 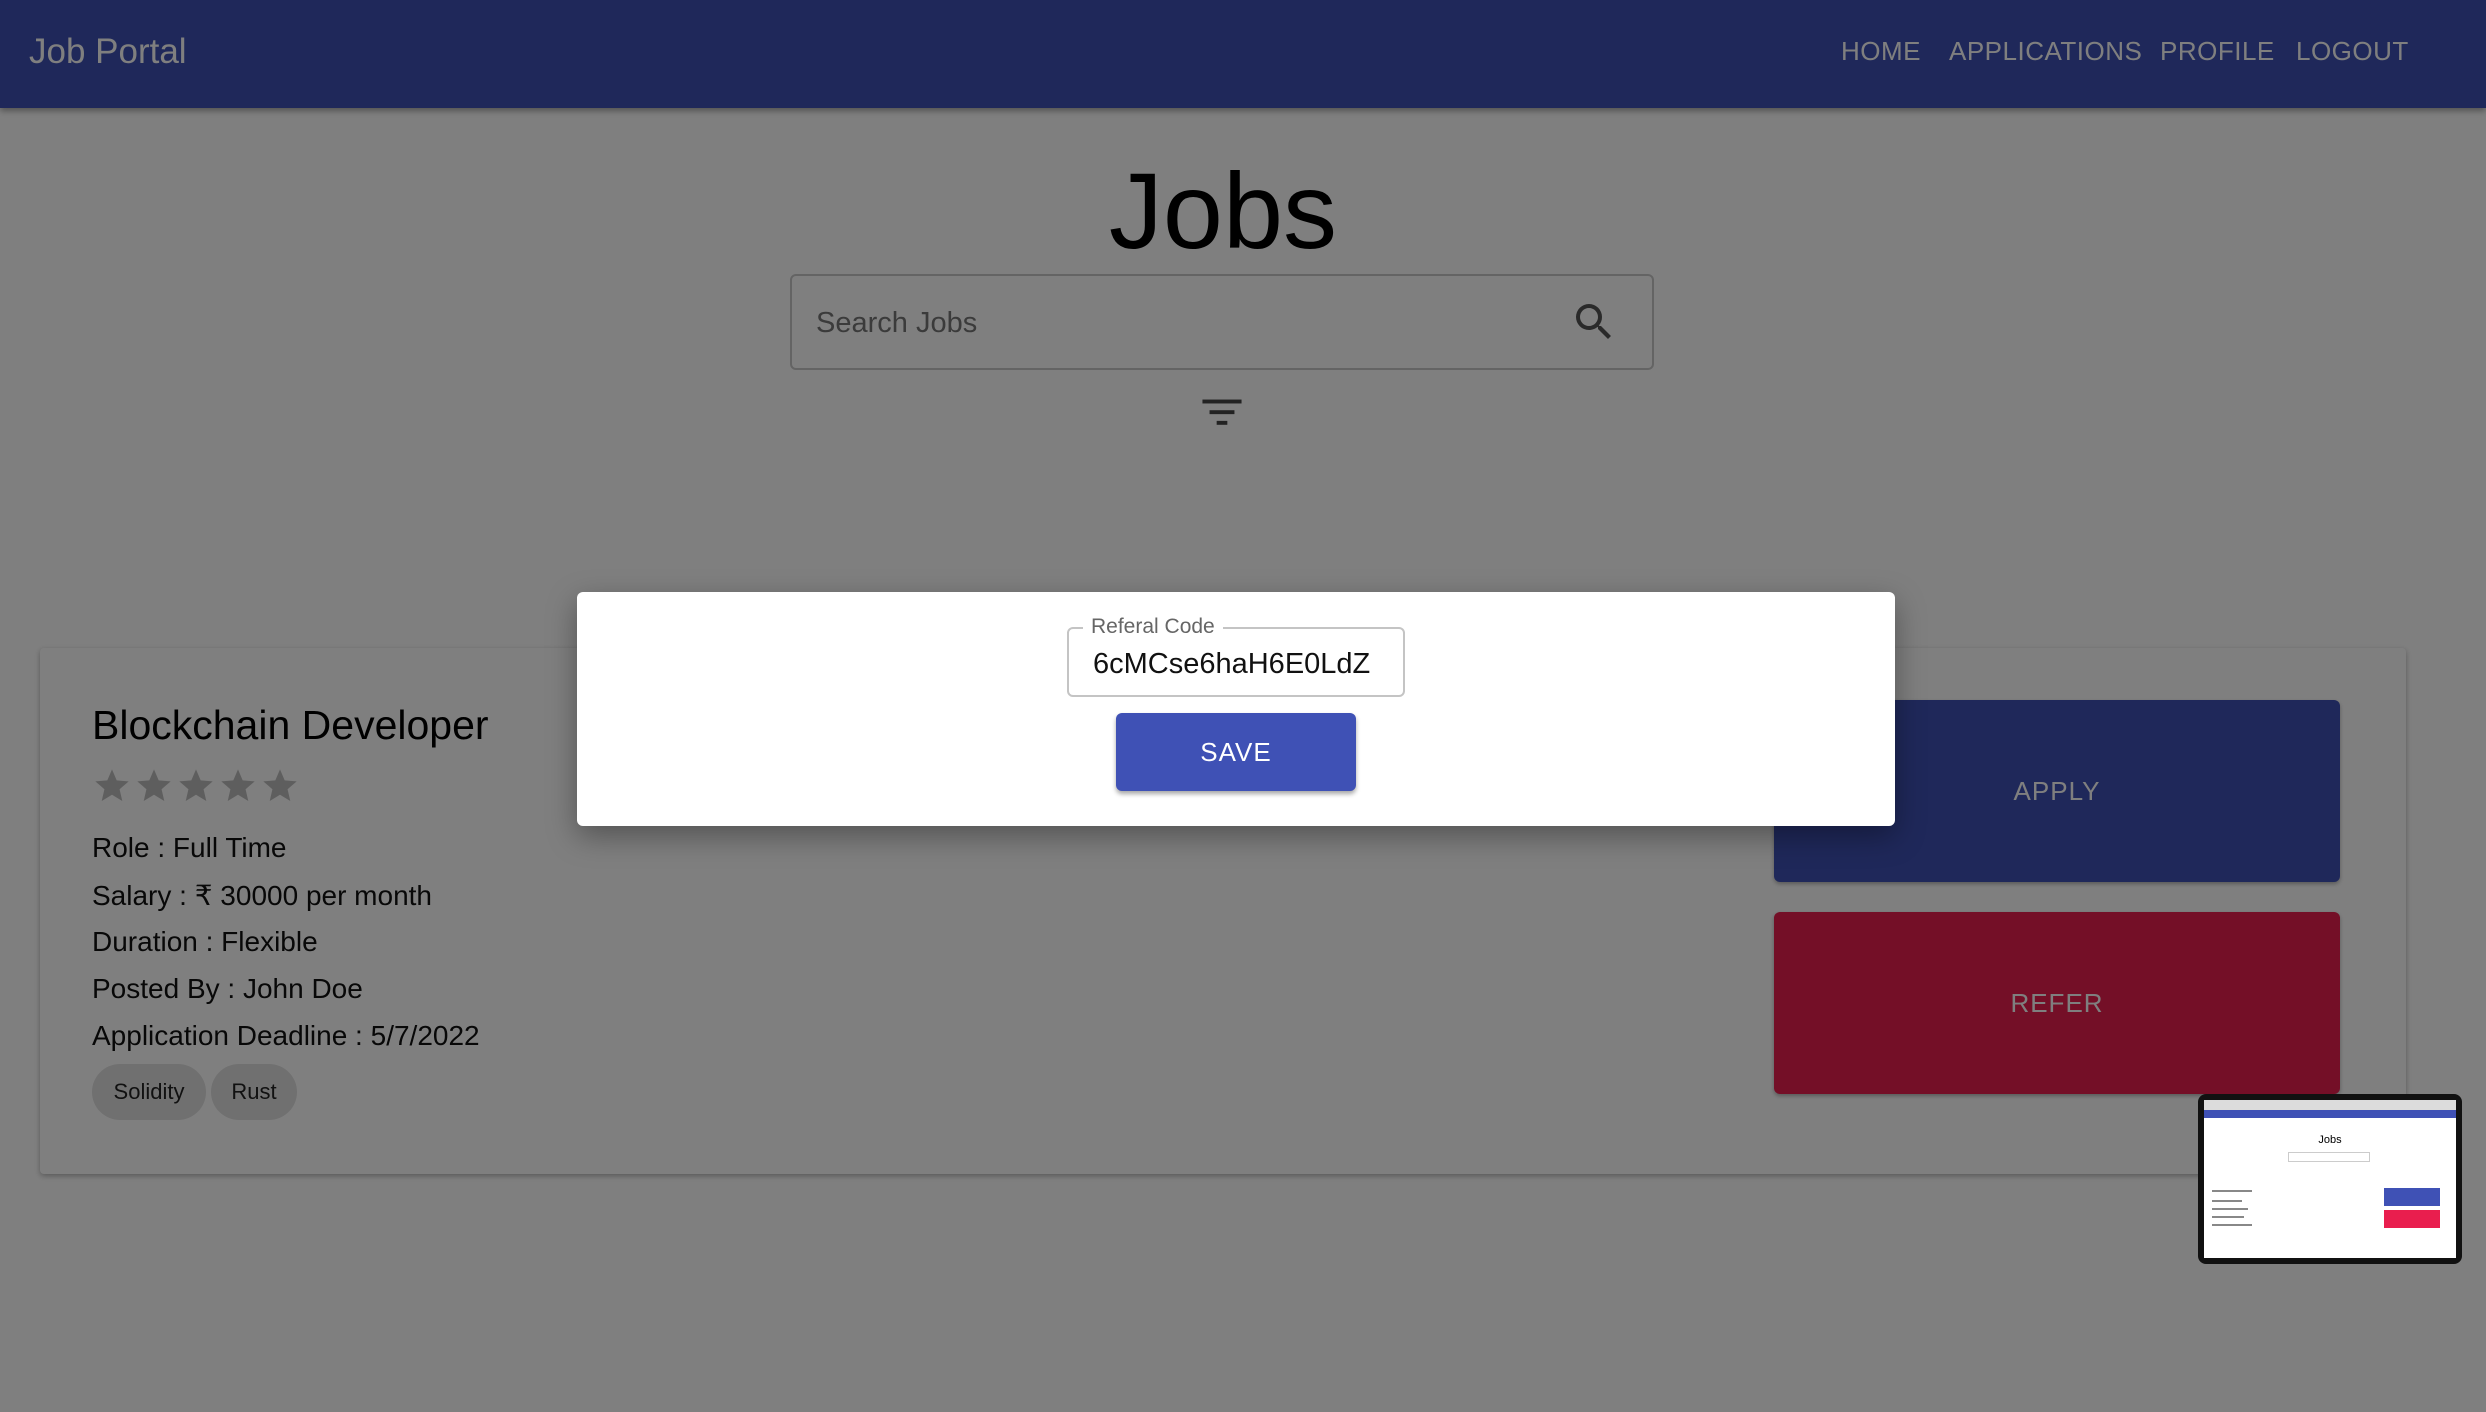 I want to click on thumbnail-app-bar, so click(x=2330, y=1114).